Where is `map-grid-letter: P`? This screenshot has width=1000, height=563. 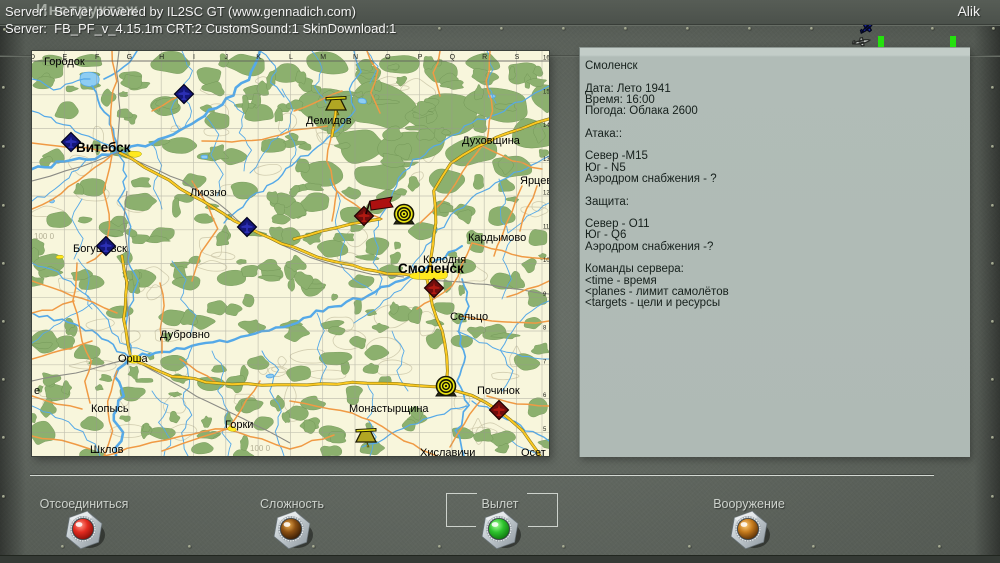 map-grid-letter: P is located at coordinates (420, 57).